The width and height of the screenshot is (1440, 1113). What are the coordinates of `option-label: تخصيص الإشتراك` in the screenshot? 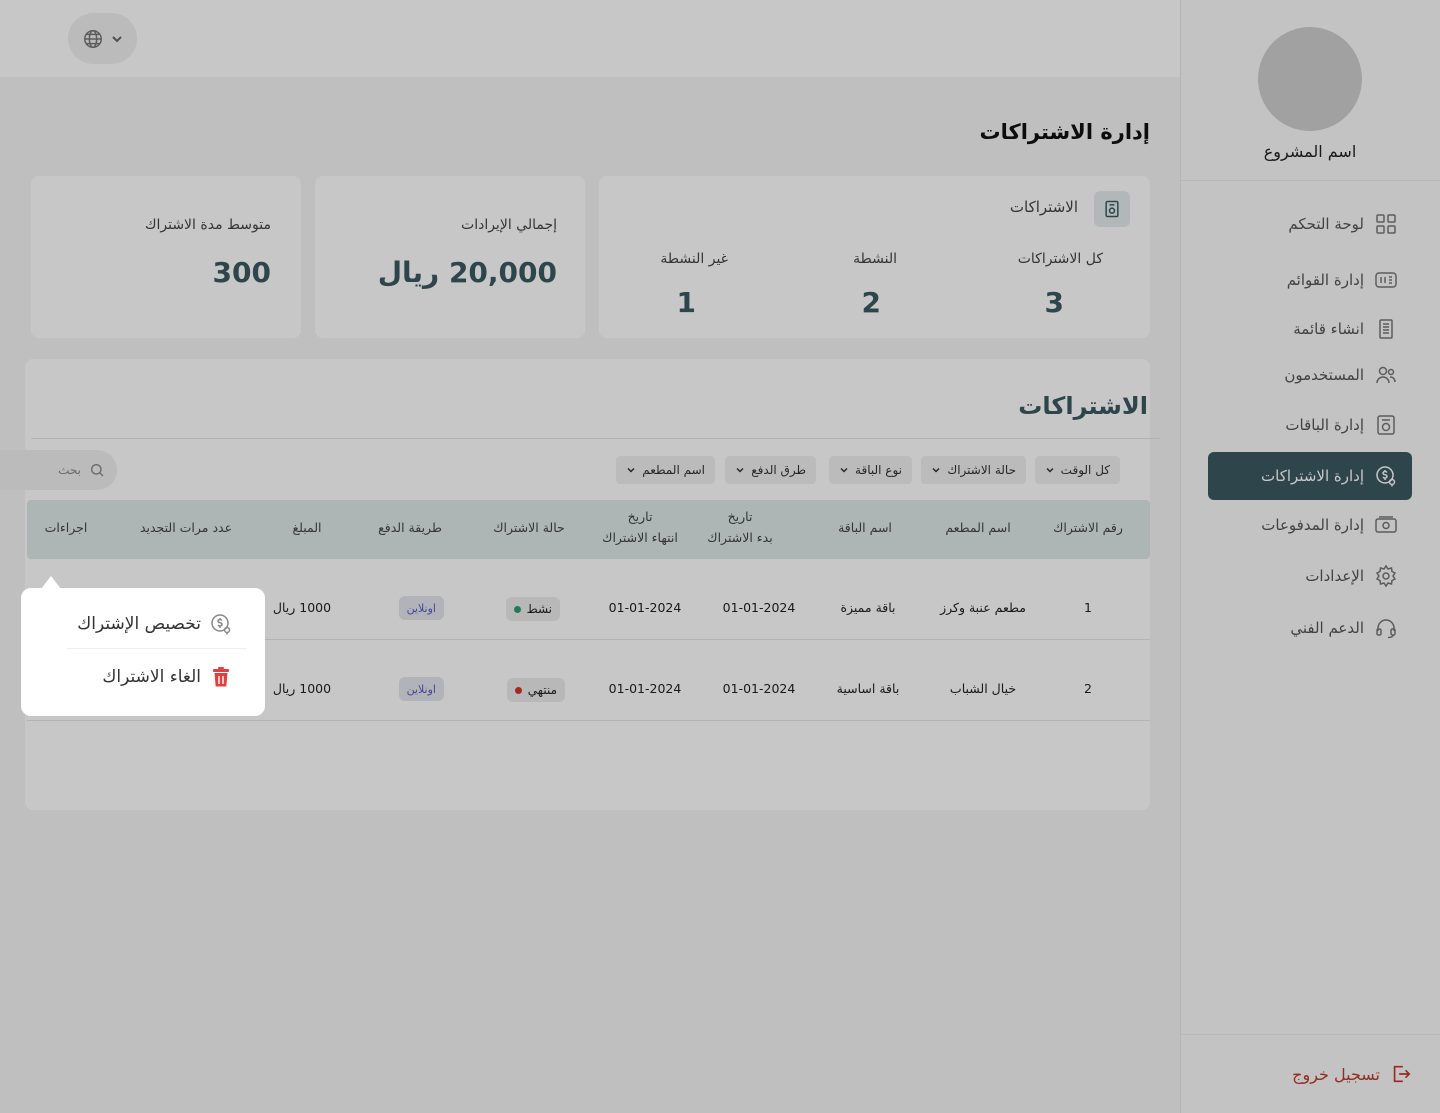 It's located at (139, 624).